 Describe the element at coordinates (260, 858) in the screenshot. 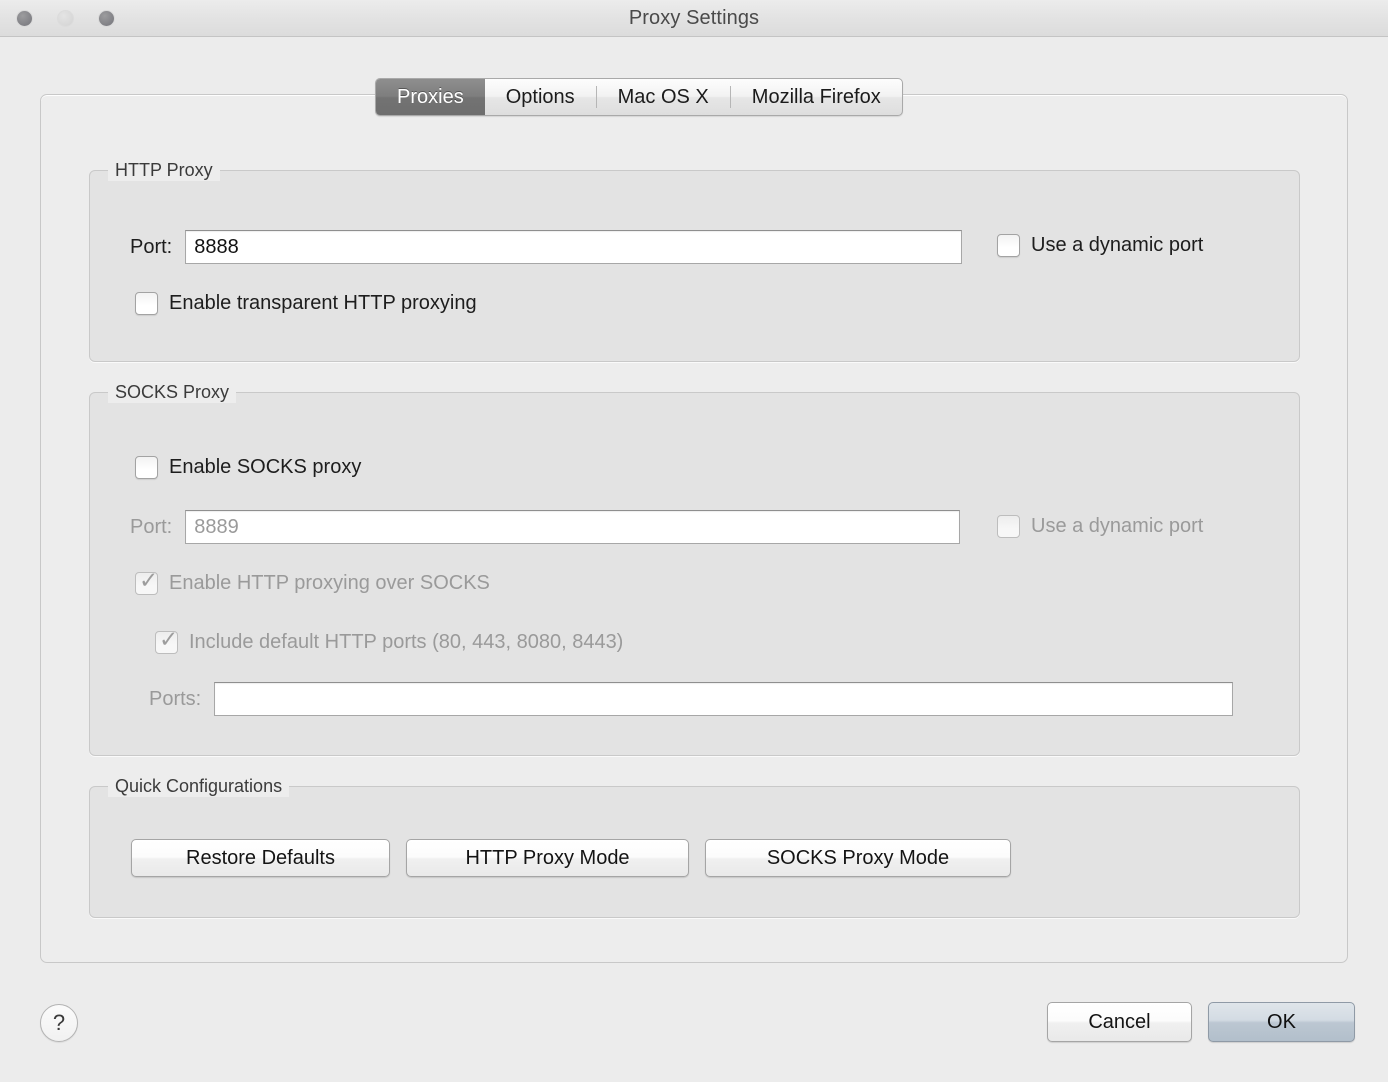

I see `restore-defaults-button: Restore Defaults` at that location.